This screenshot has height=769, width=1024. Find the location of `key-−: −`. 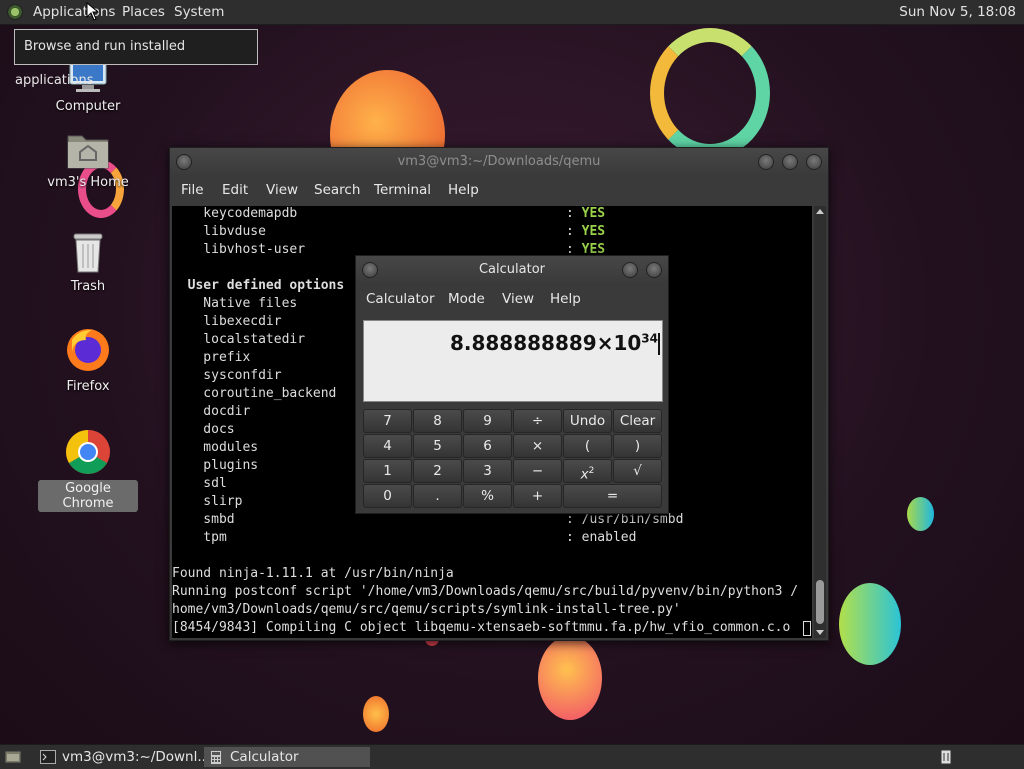

key-−: − is located at coordinates (537, 471).